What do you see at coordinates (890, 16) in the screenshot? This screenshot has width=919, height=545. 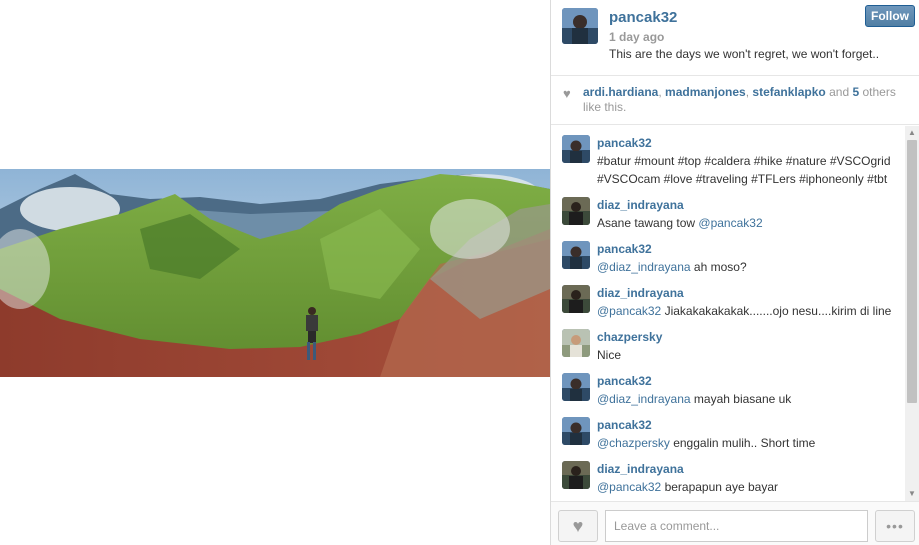 I see `follow-button: Follow` at bounding box center [890, 16].